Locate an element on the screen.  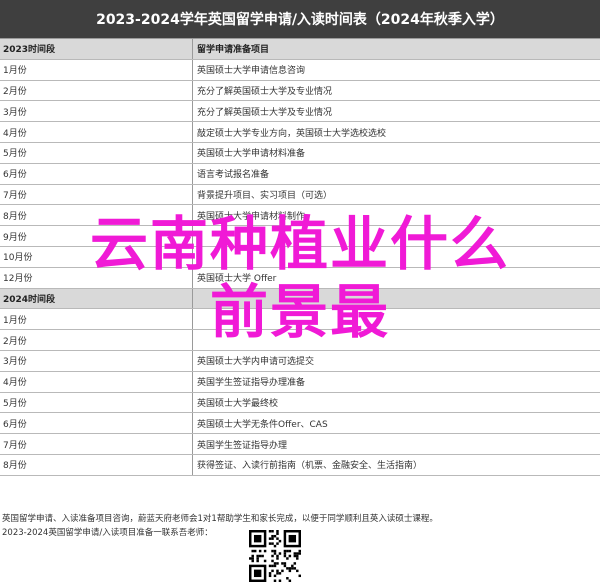
item-cell: 英国硕士大学 Offer is located at coordinates (237, 279).